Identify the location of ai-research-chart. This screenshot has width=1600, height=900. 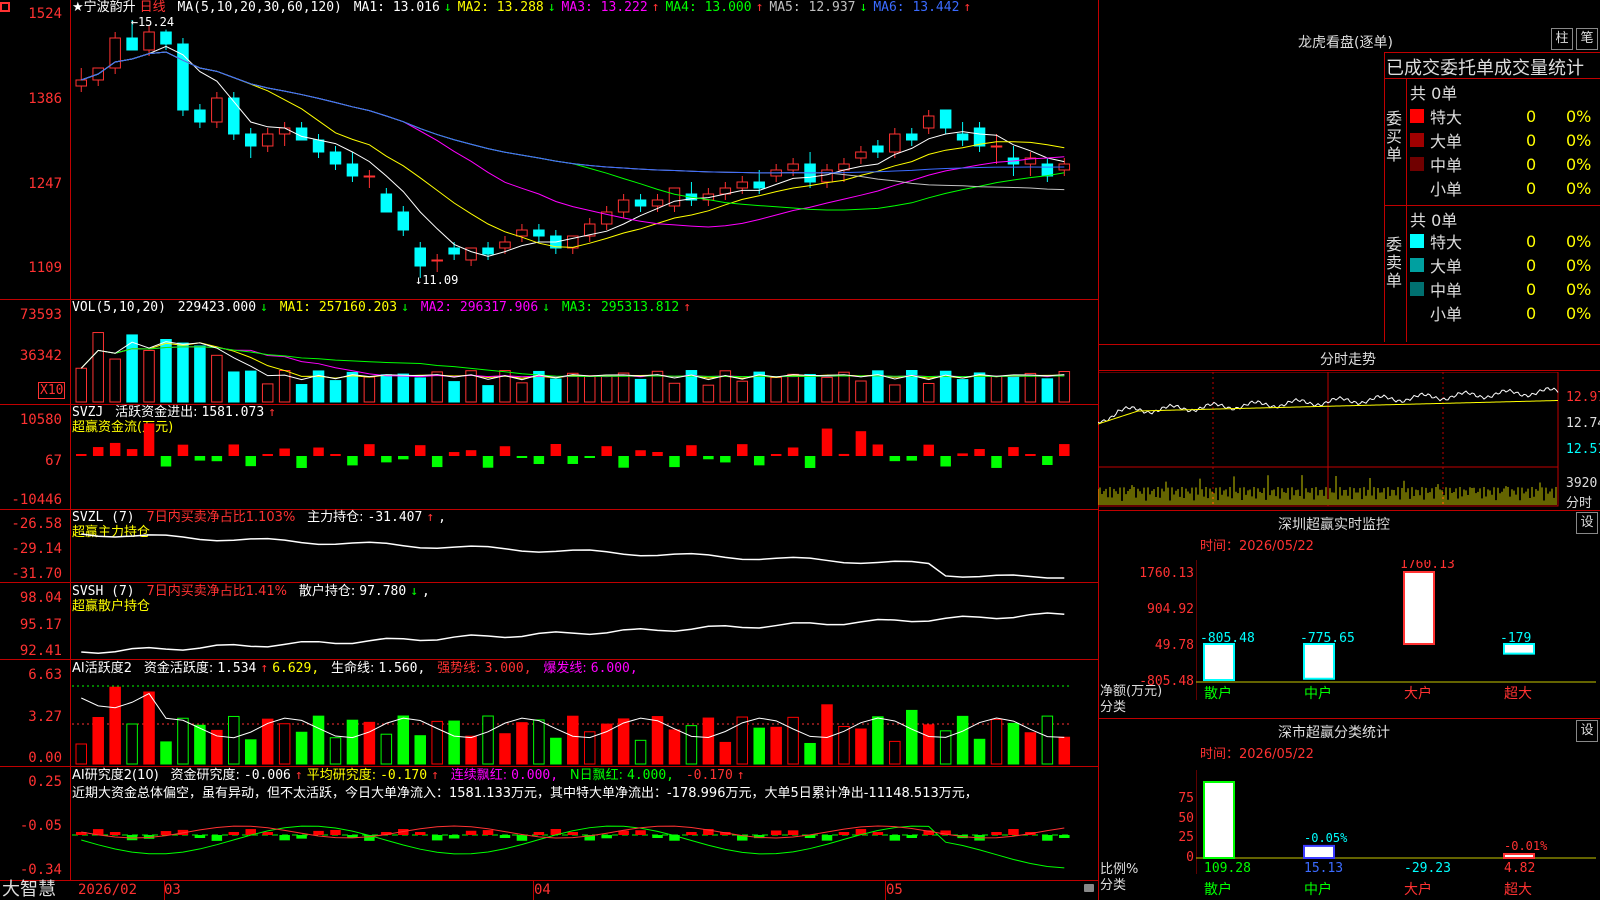
(584, 840).